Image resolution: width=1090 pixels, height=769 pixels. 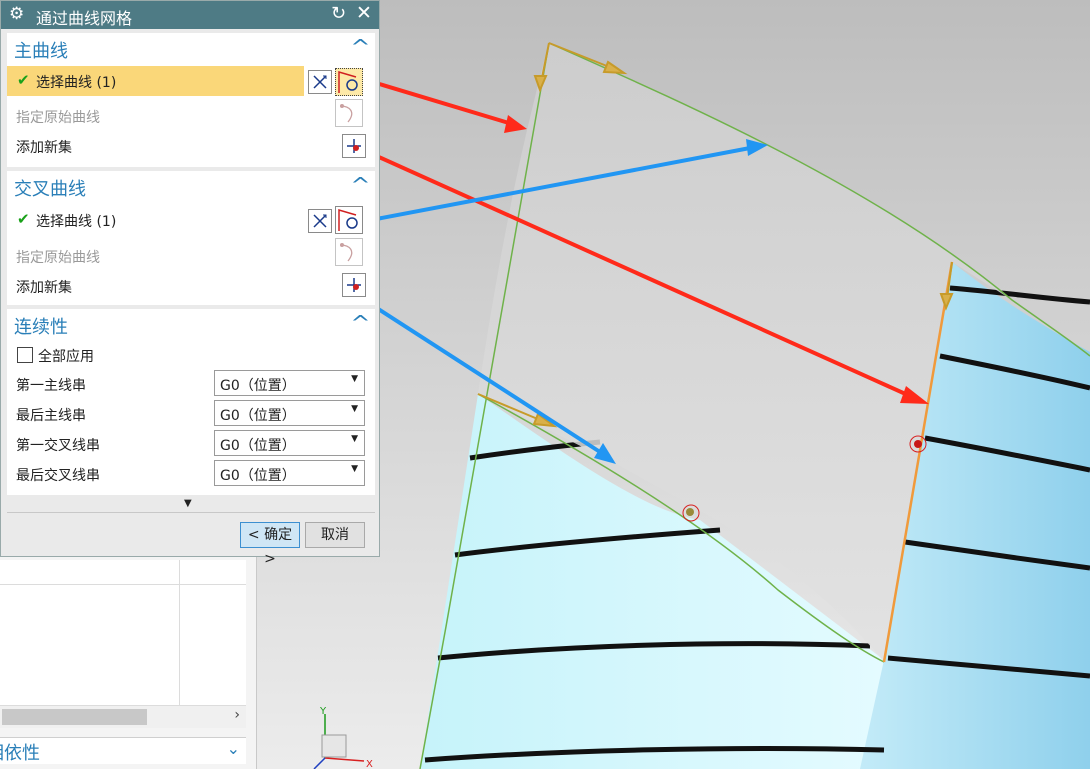 I want to click on continuity-row-label: 第一主线串, so click(x=51, y=386).